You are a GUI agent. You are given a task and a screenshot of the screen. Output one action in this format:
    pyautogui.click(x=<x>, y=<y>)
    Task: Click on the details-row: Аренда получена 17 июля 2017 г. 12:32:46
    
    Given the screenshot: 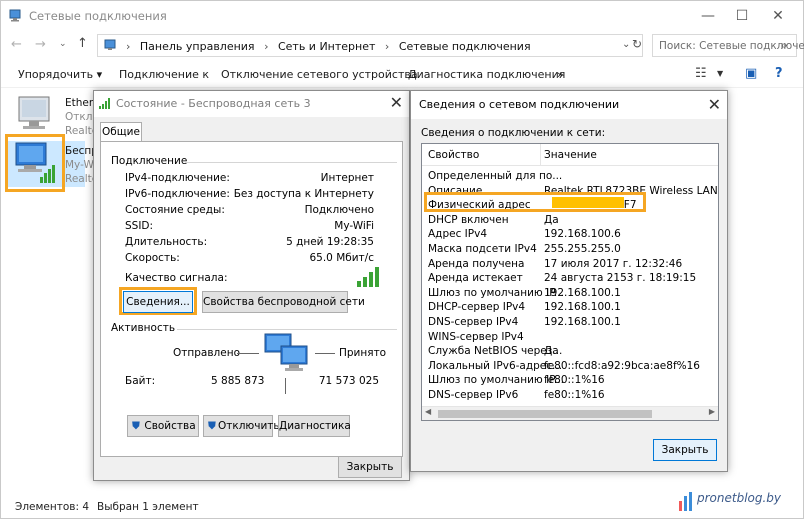 What is the action you would take?
    pyautogui.click(x=570, y=265)
    